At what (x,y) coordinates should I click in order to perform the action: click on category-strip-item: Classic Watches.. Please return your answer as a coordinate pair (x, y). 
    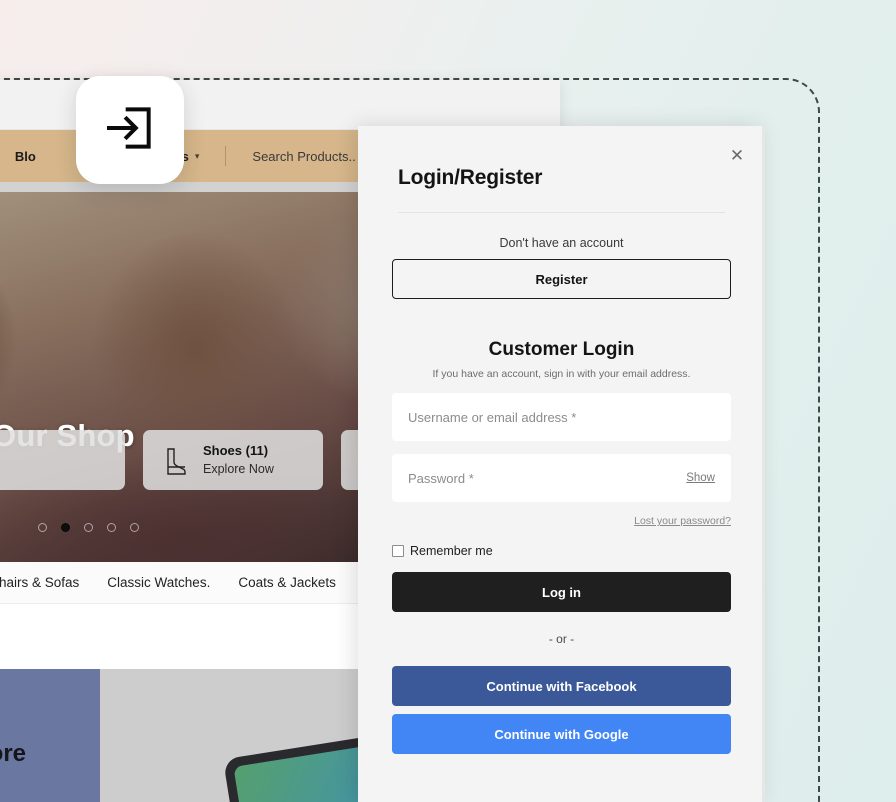
    Looking at the image, I should click on (158, 582).